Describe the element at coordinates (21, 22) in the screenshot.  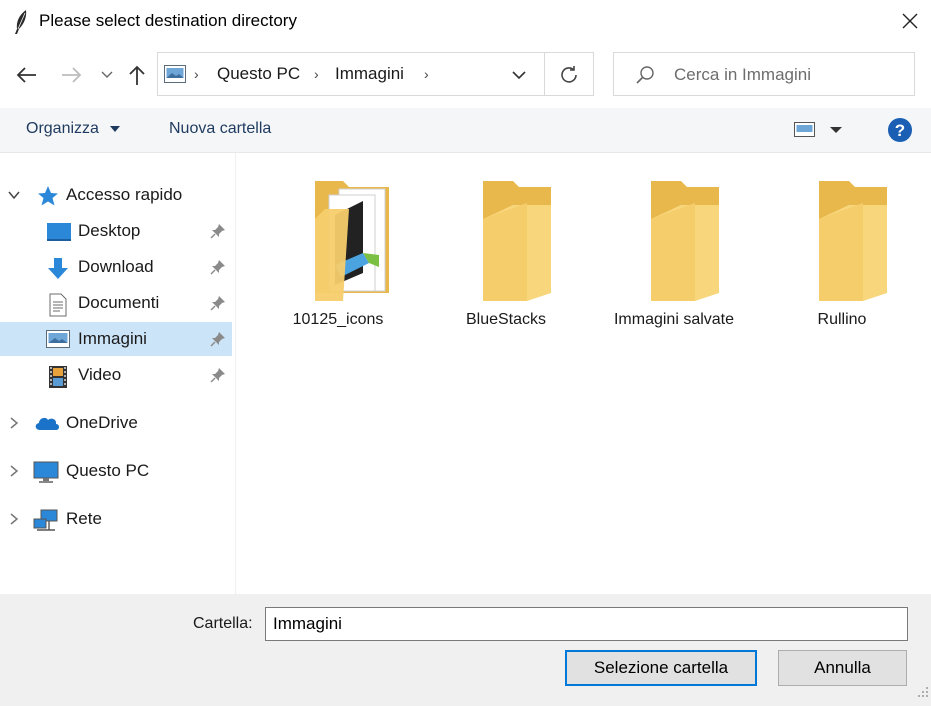
I see `feather-icon` at that location.